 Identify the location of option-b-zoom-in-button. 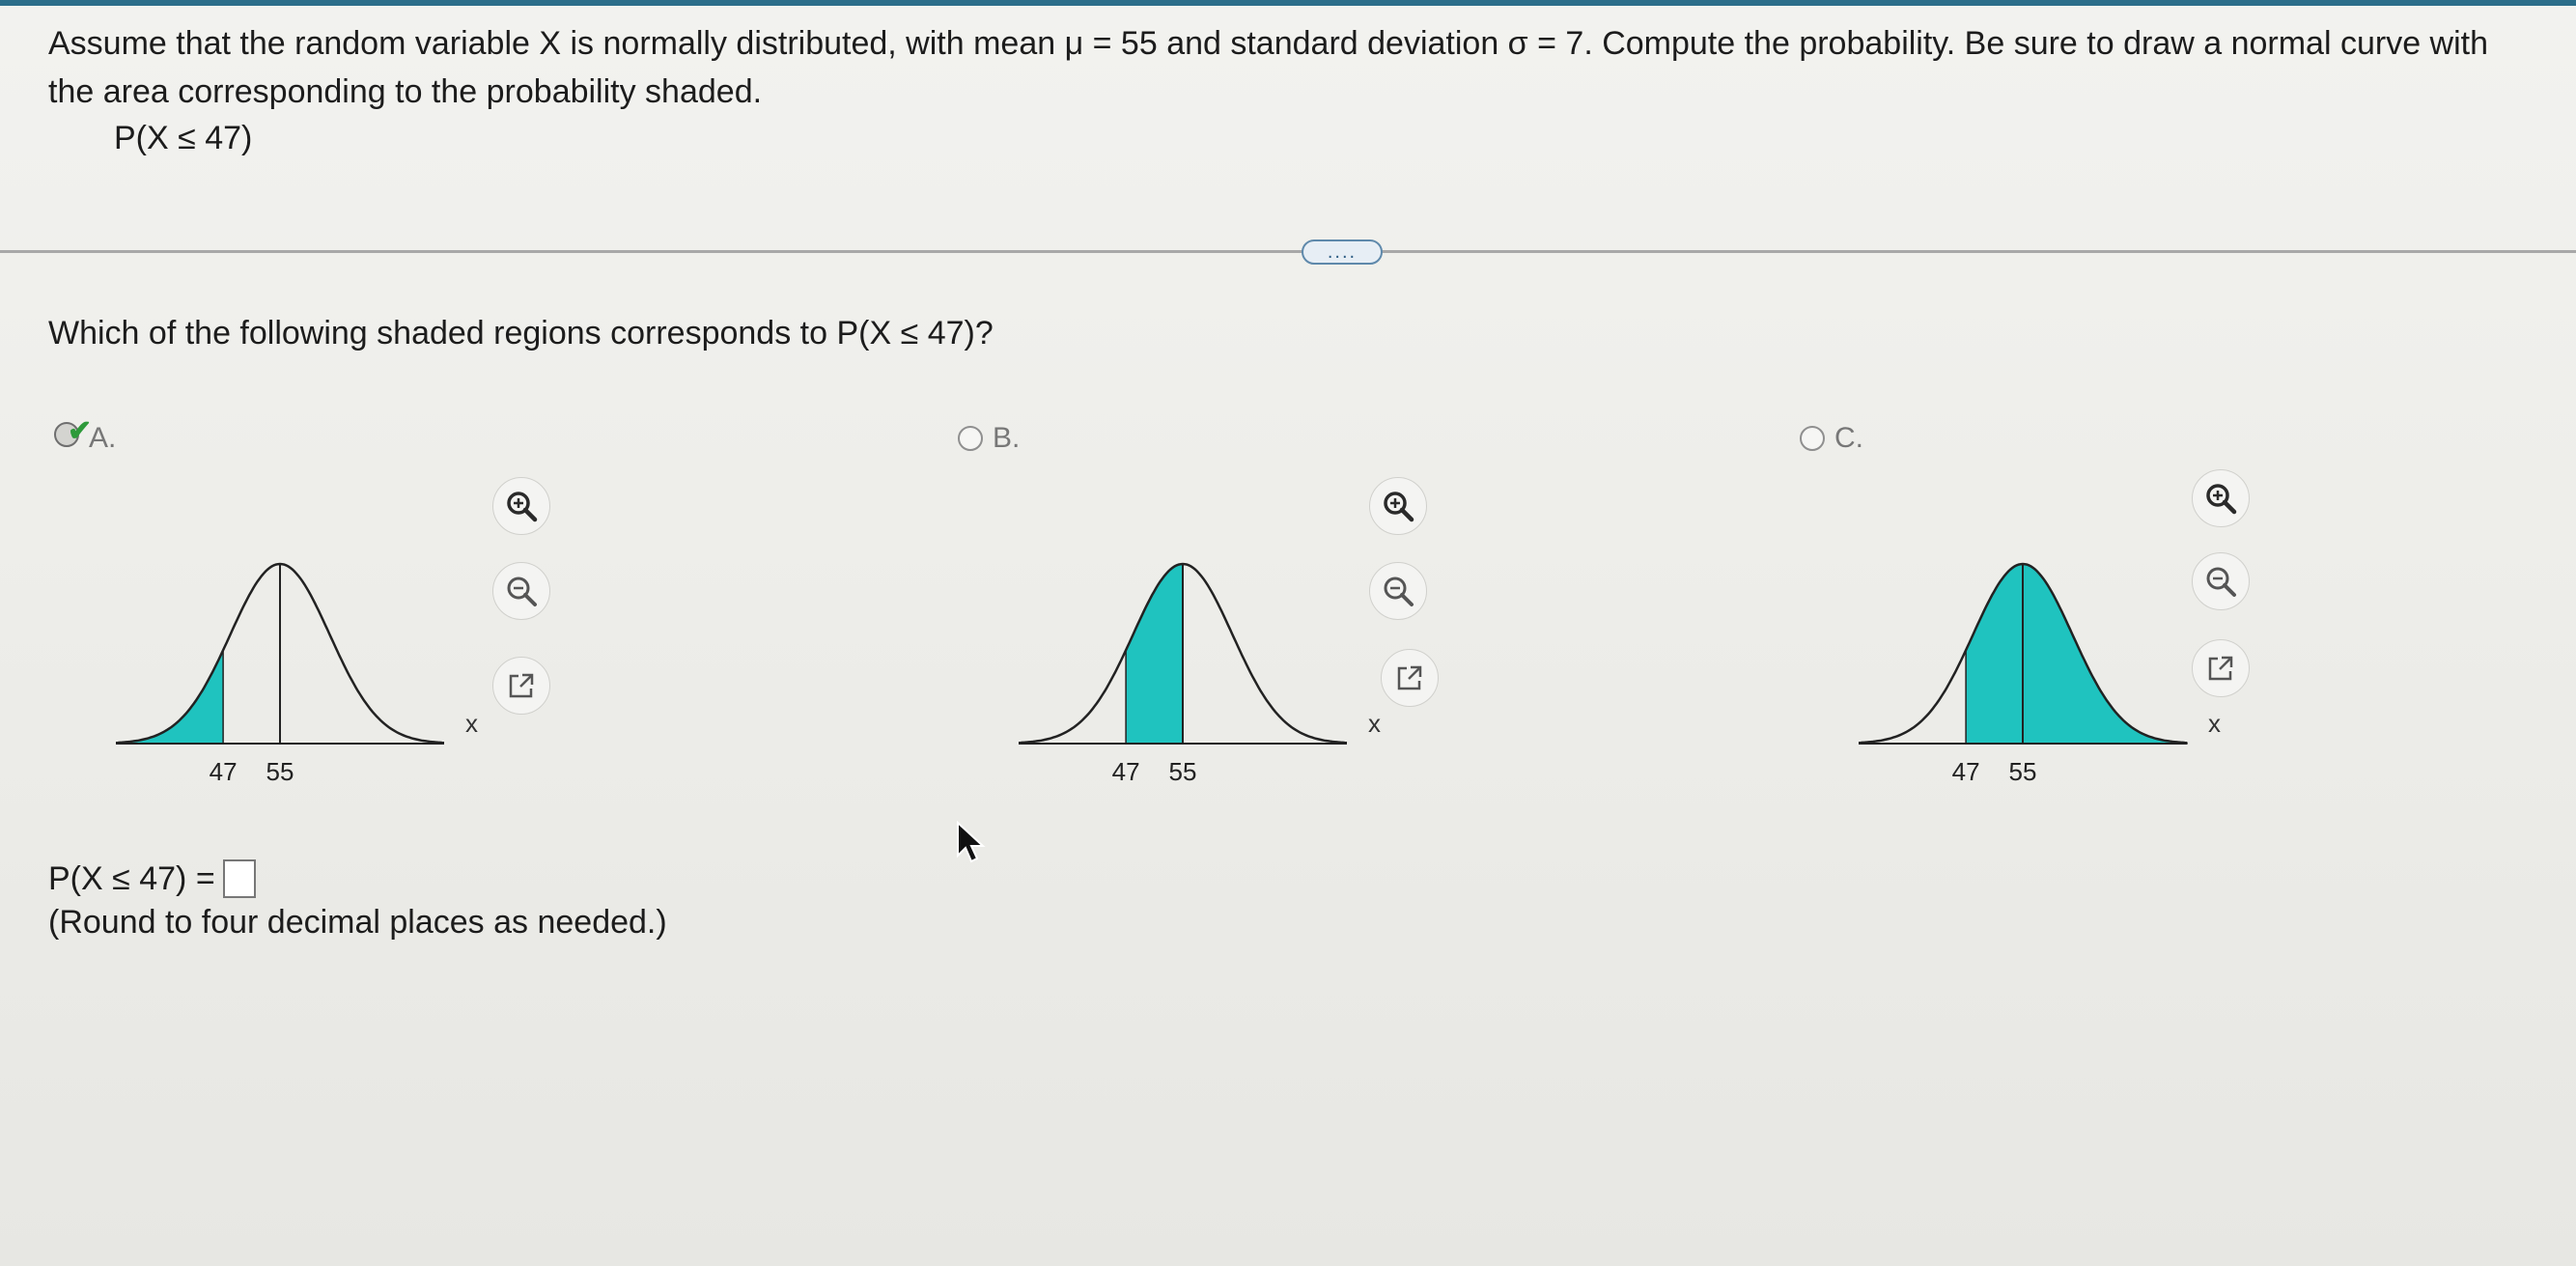
(1398, 506).